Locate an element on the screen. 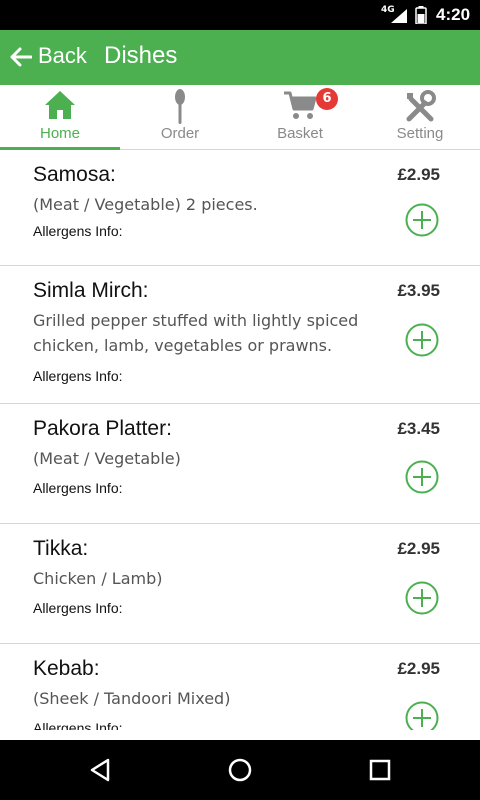  tab-home: Home is located at coordinates (60, 117).